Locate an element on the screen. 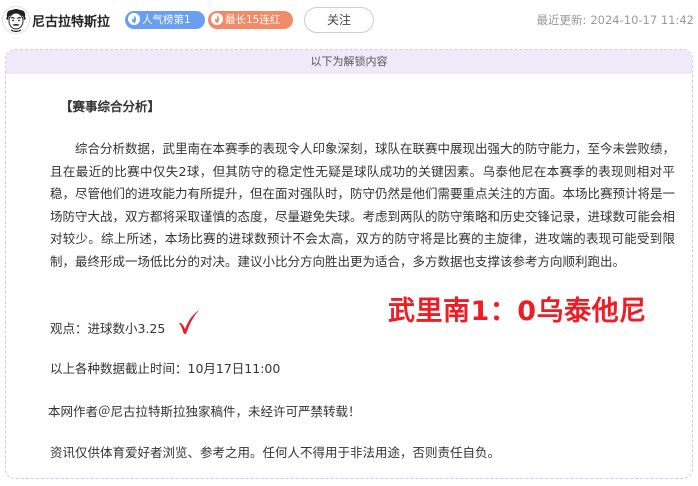 The image size is (698, 486). data-cutoff-time: 以上各种数据截止时间：10月17日11:00 is located at coordinates (165, 368).